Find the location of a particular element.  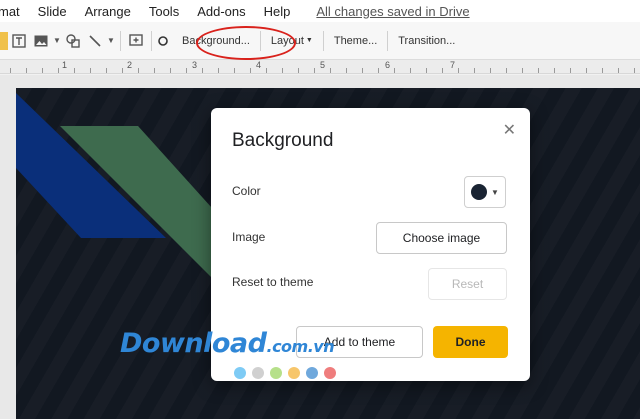

partial-tool-icon is located at coordinates (163, 41).